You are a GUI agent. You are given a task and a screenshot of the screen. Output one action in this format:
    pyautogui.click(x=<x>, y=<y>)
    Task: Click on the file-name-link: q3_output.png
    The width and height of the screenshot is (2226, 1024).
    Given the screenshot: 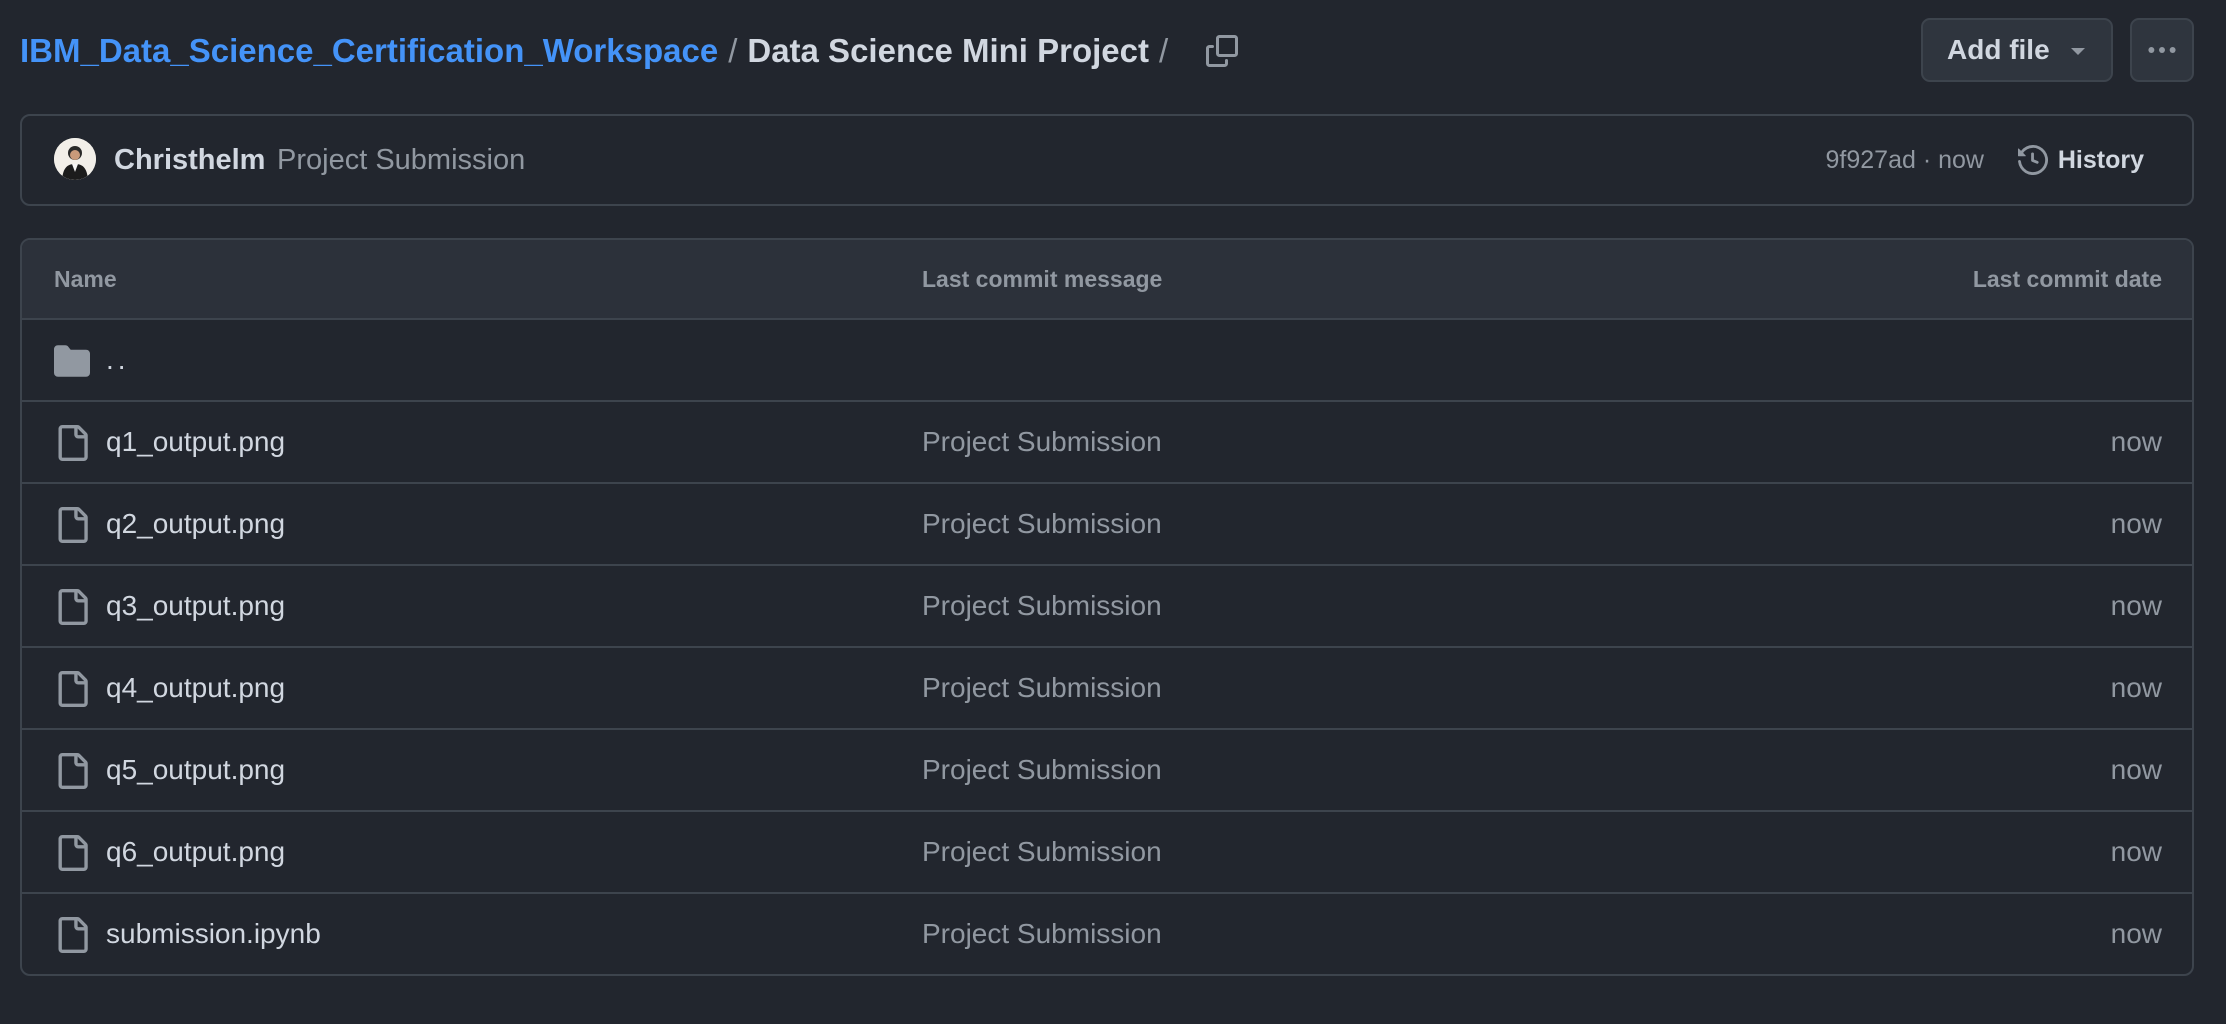 What is the action you would take?
    pyautogui.click(x=195, y=606)
    